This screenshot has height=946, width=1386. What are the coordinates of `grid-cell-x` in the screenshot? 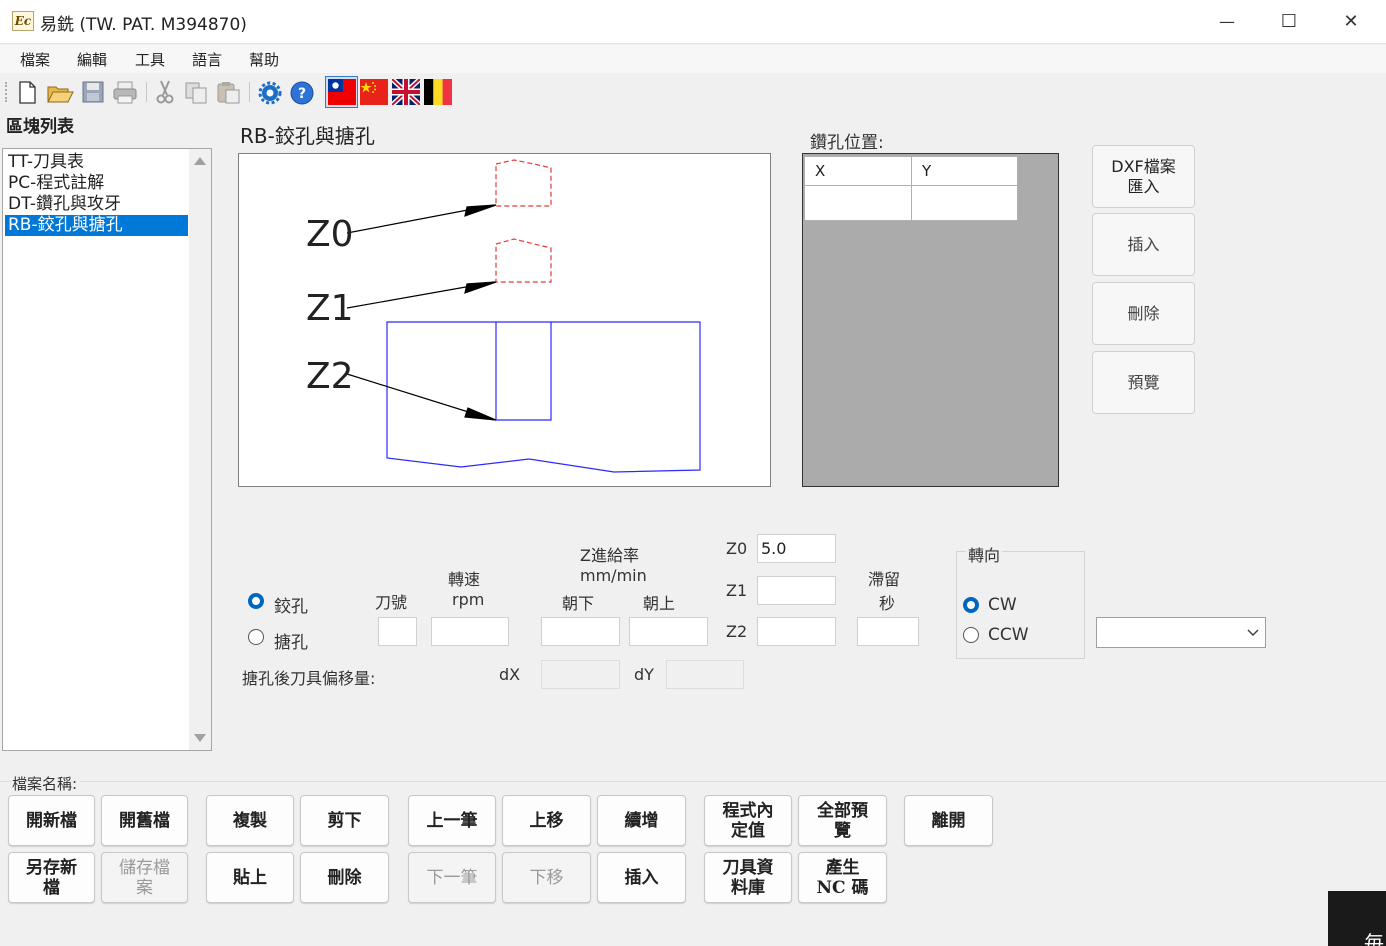 It's located at (858, 203).